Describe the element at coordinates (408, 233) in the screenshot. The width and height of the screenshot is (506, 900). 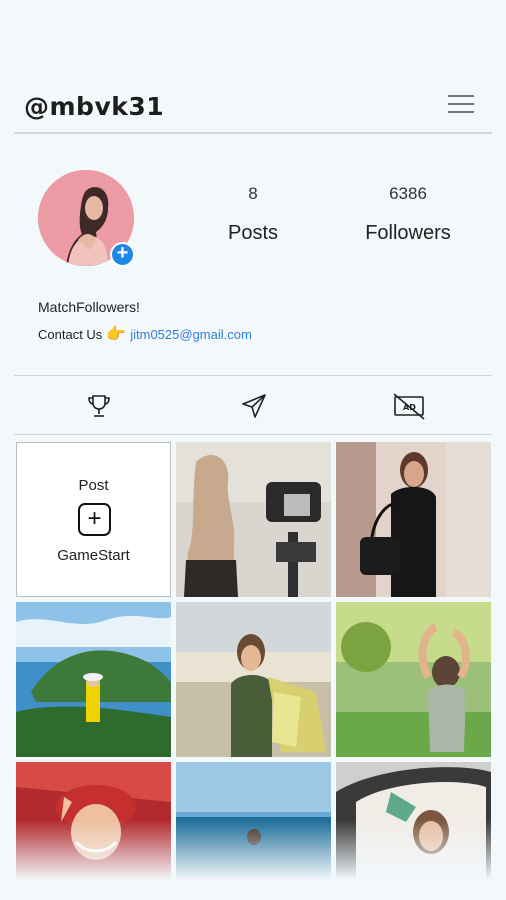
I see `followers-label: Followers` at that location.